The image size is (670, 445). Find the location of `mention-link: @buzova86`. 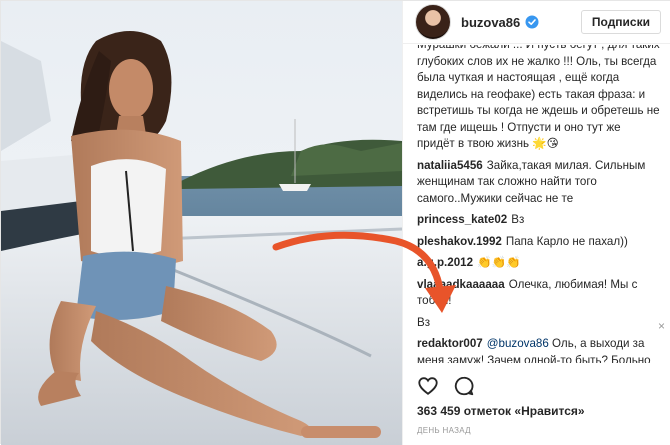

mention-link: @buzova86 is located at coordinates (518, 343).